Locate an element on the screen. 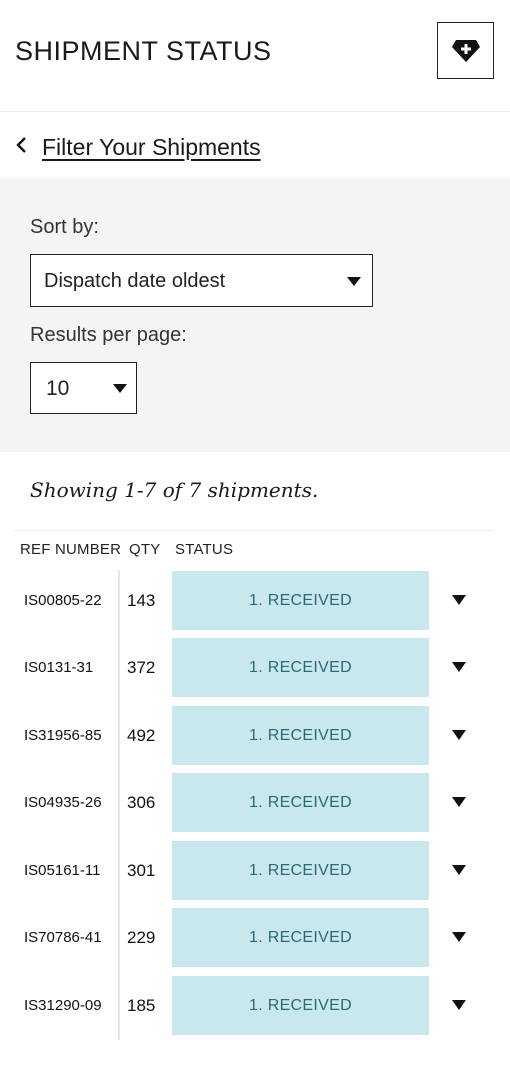 The height and width of the screenshot is (1072, 510). ref-number: IS04935-26 is located at coordinates (63, 802).